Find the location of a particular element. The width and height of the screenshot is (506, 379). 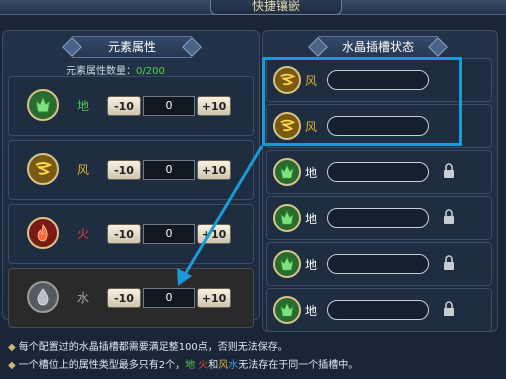

arrow-annotation is located at coordinates (220, 215).